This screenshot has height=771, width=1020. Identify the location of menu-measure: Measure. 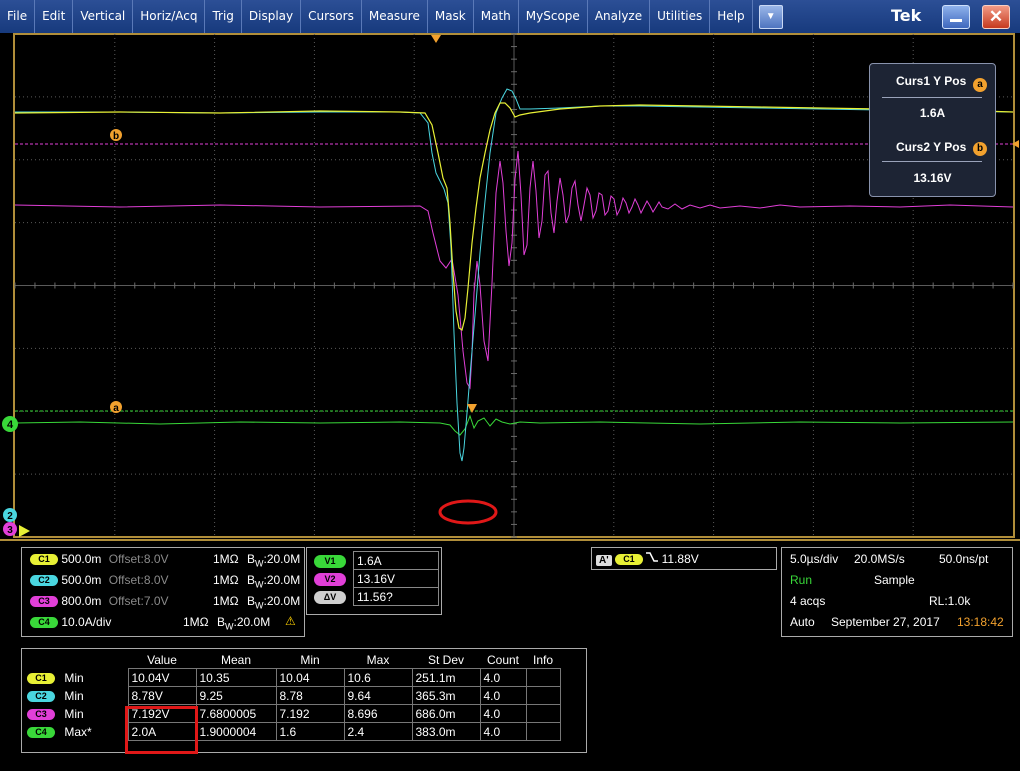
(395, 16).